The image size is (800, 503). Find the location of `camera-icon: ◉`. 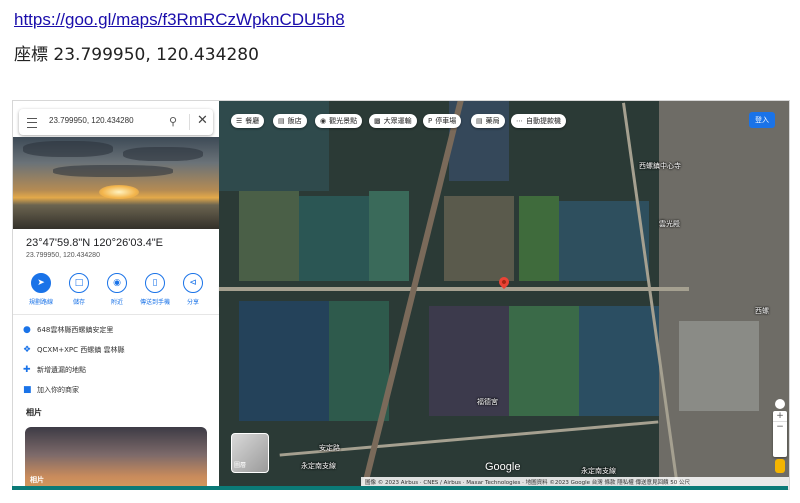

camera-icon: ◉ is located at coordinates (323, 121).